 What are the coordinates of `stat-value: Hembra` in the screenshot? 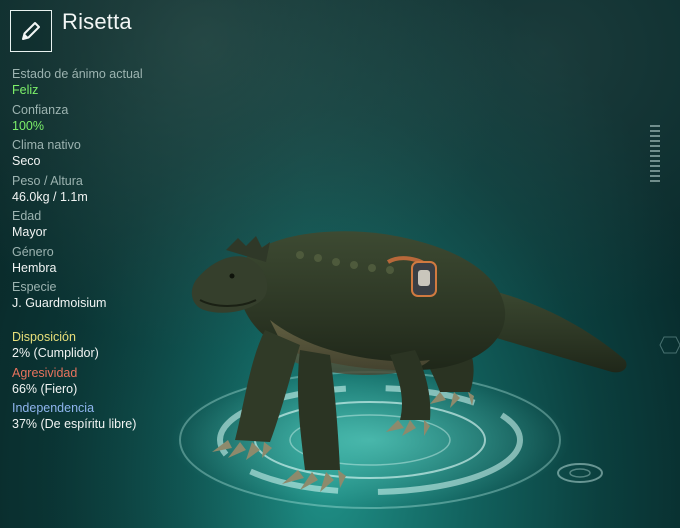 It's located at (34, 267).